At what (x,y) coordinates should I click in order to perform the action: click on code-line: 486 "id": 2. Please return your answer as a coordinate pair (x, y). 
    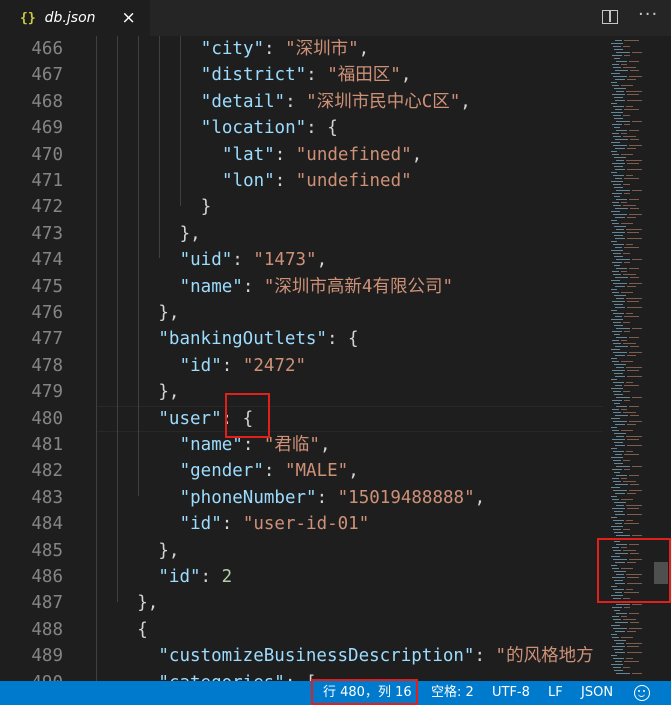
    Looking at the image, I should click on (301, 577).